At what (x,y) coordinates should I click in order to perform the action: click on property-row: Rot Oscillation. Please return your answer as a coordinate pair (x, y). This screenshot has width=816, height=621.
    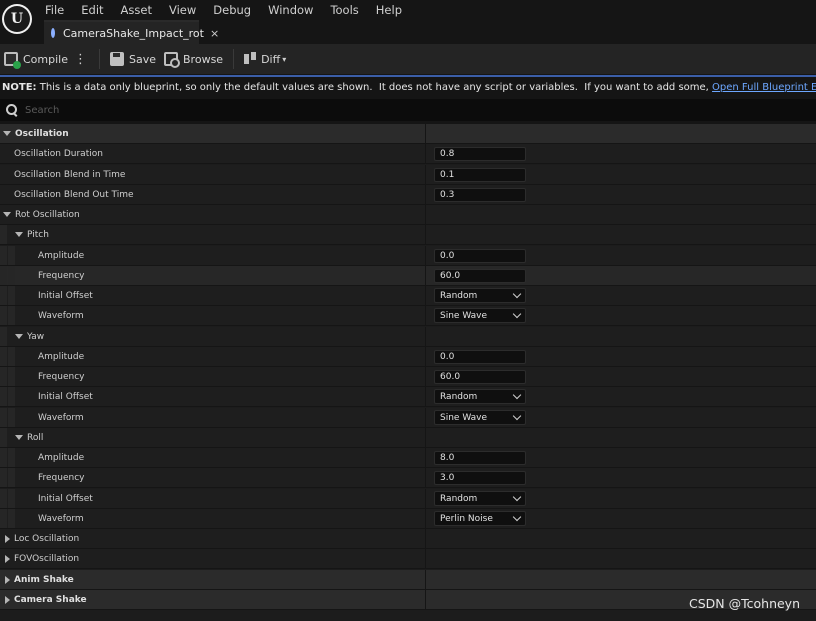
    Looking at the image, I should click on (408, 215).